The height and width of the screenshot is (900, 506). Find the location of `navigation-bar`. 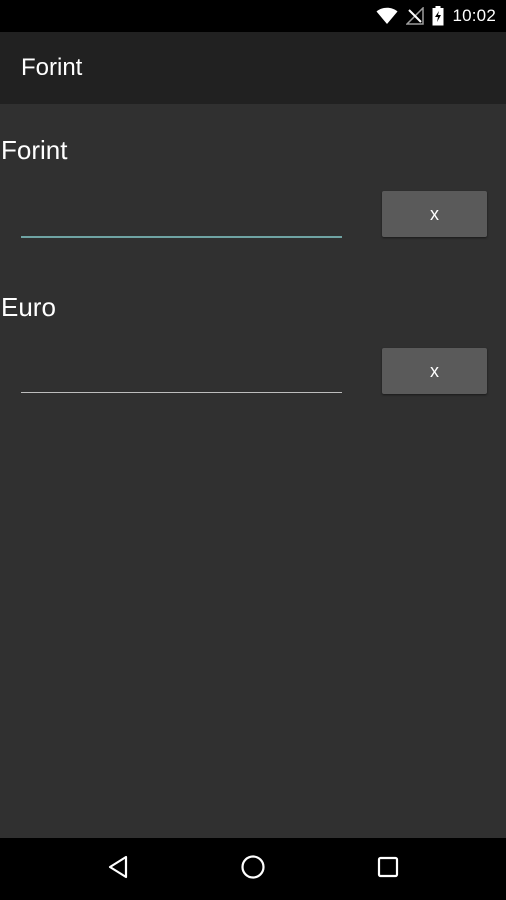

navigation-bar is located at coordinates (253, 869).